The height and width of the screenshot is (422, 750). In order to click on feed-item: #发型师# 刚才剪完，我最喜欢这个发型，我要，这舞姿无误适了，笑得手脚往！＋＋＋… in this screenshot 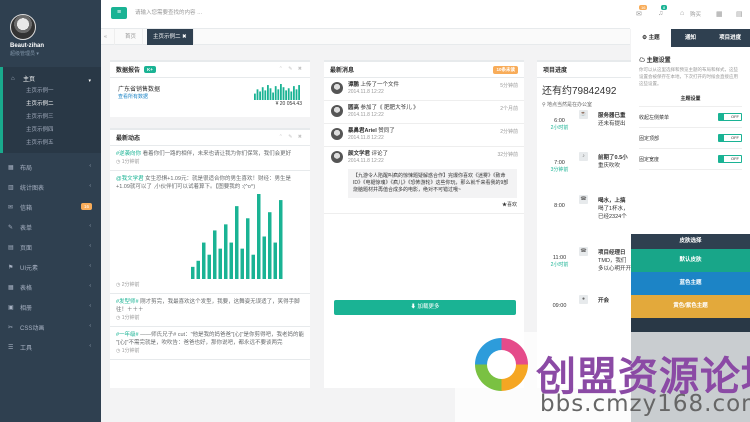, I will do `click(210, 310)`.